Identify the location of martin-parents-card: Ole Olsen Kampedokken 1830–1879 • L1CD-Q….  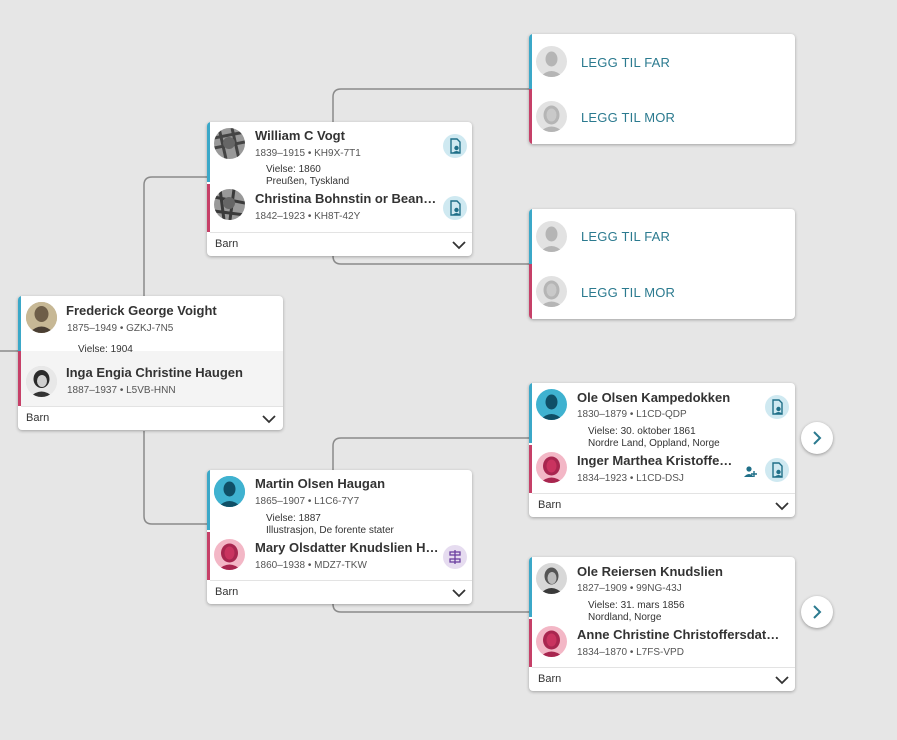
(662, 450).